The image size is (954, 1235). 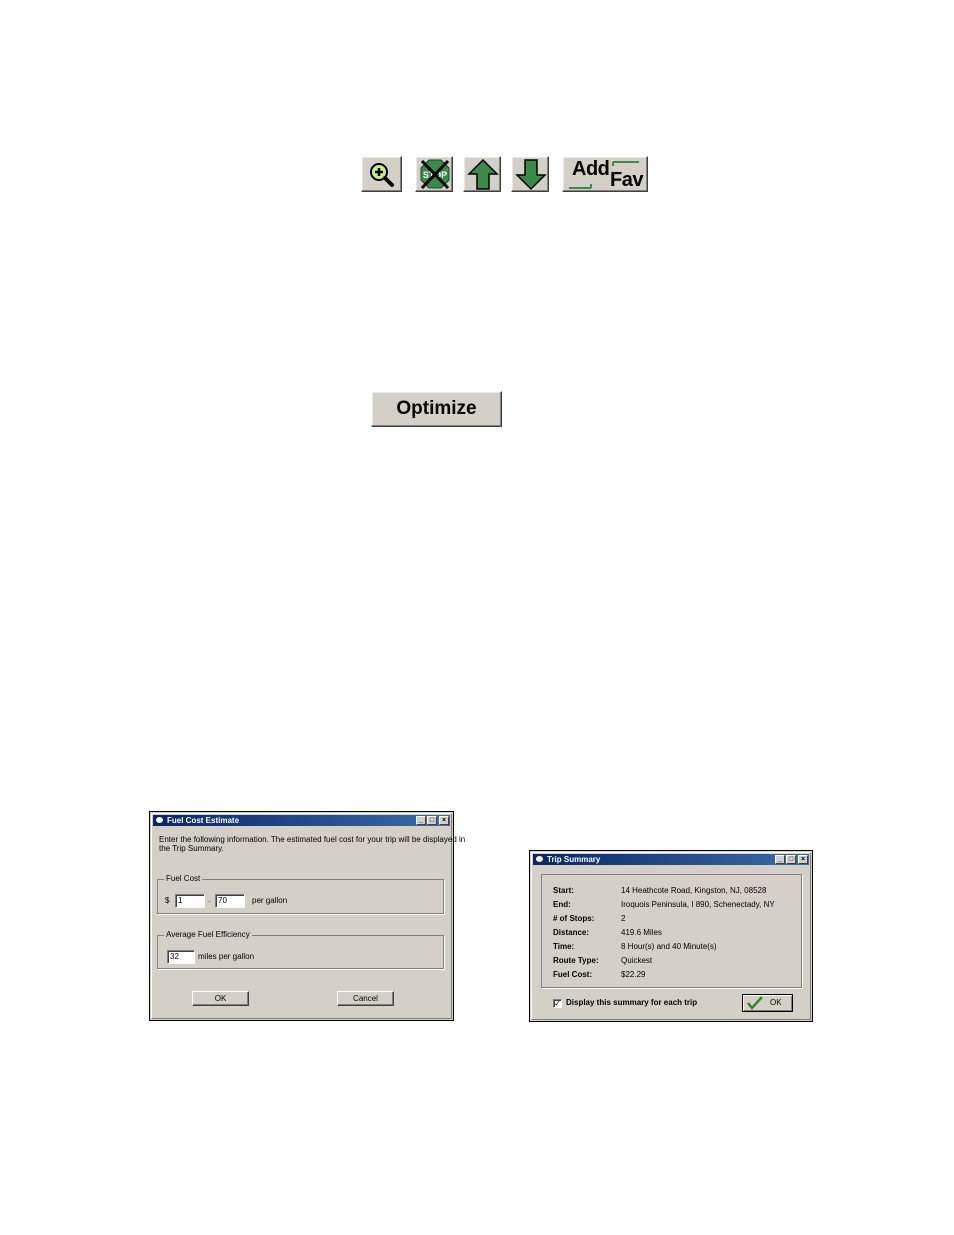 What do you see at coordinates (574, 859) in the screenshot?
I see `trip-summary-title: Trip Summary` at bounding box center [574, 859].